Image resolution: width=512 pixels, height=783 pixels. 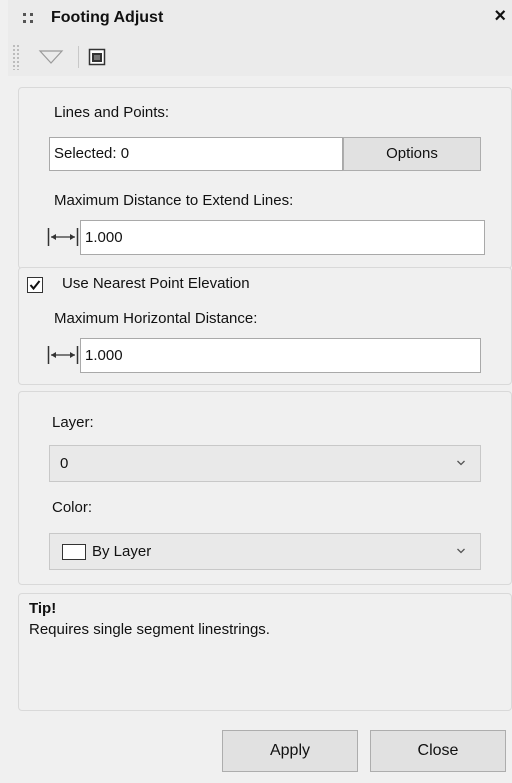 I want to click on lines-points-label: Lines and Points:, so click(x=112, y=112).